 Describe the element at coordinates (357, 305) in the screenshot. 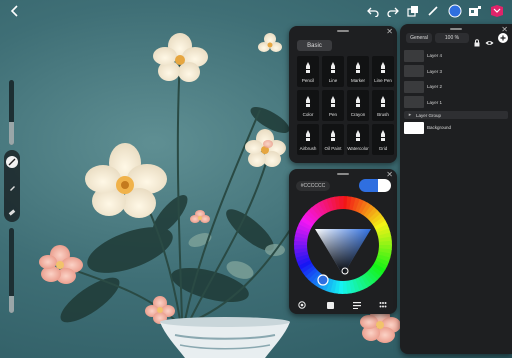

I see `sliders-icon` at that location.